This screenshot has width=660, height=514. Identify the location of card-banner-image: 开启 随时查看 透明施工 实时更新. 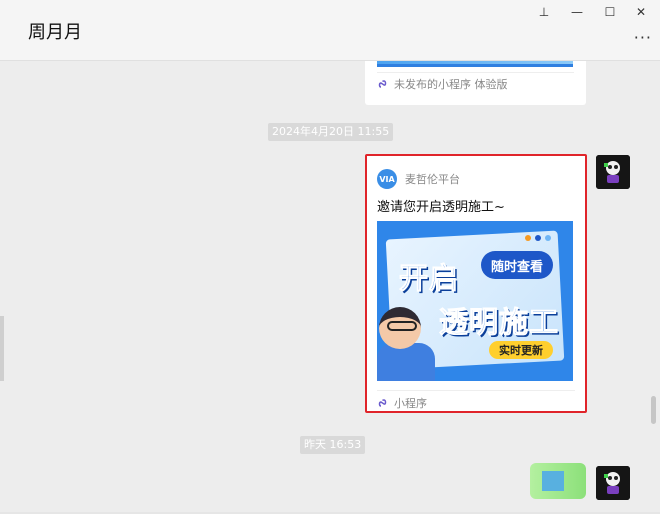
(475, 301).